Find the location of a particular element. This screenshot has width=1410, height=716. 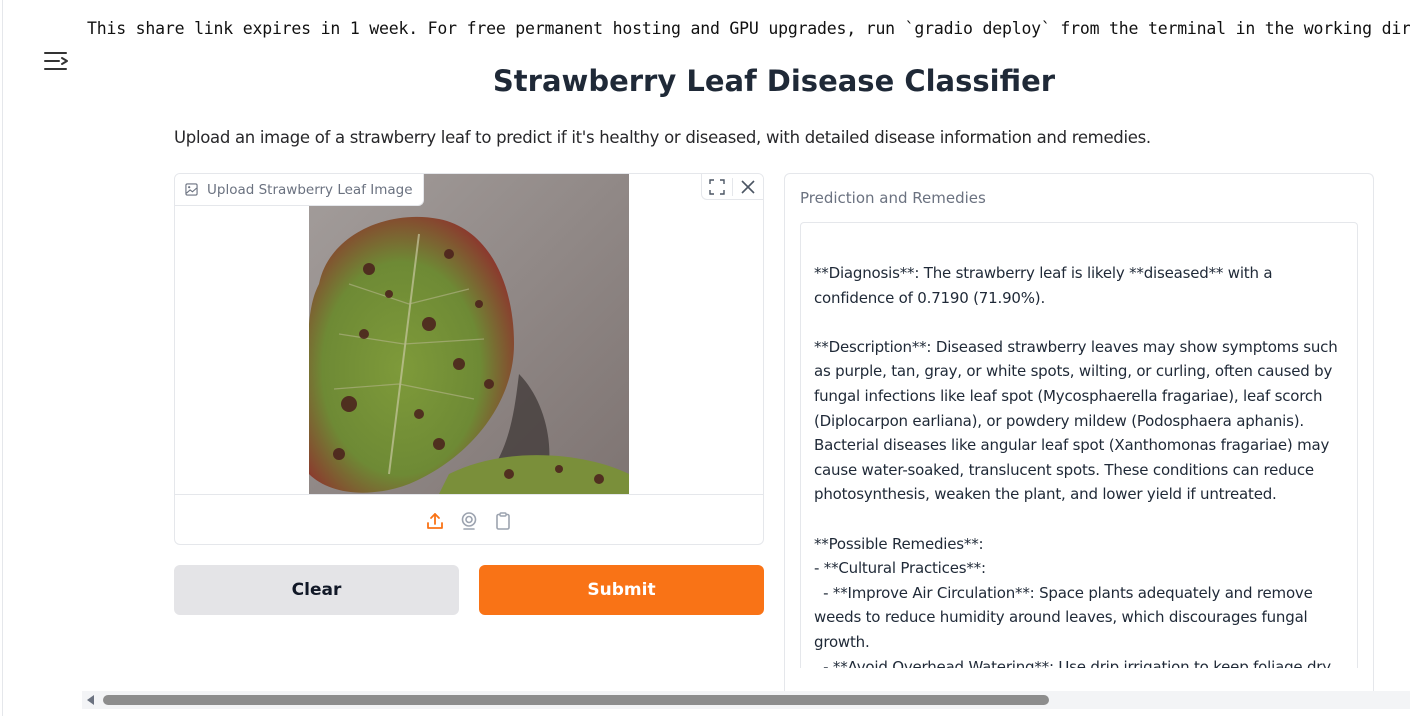

horizontal-scrollbar is located at coordinates (746, 700).